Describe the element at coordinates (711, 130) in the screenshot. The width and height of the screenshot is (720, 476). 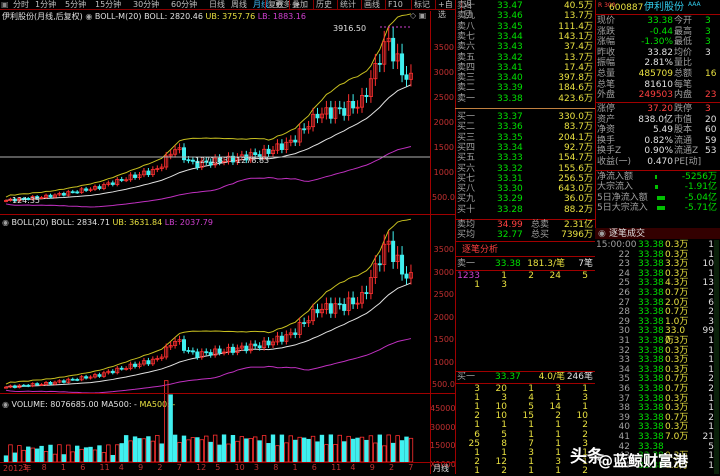
I see `quote-row: 60` at that location.